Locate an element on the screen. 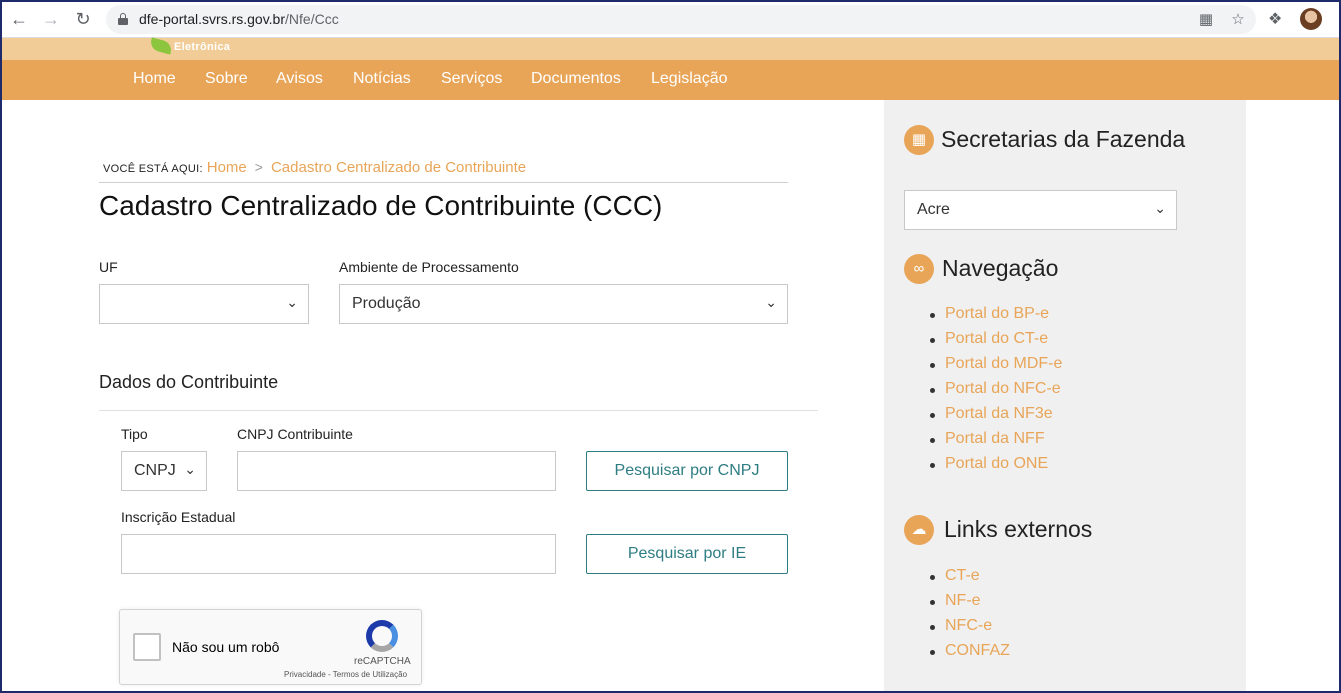  nav-link-nfce: Portal do NFC-e is located at coordinates (996, 392).